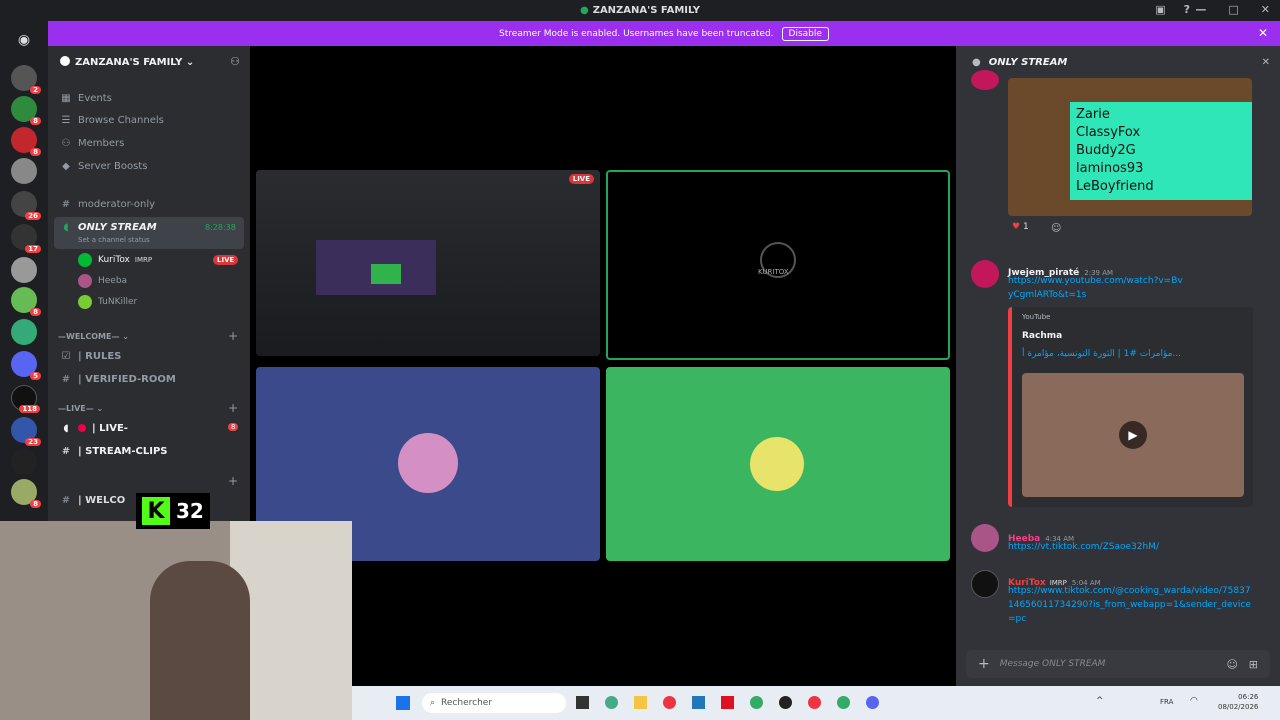  I want to click on sidebar-item-events: ▦ Events, so click(86, 98).